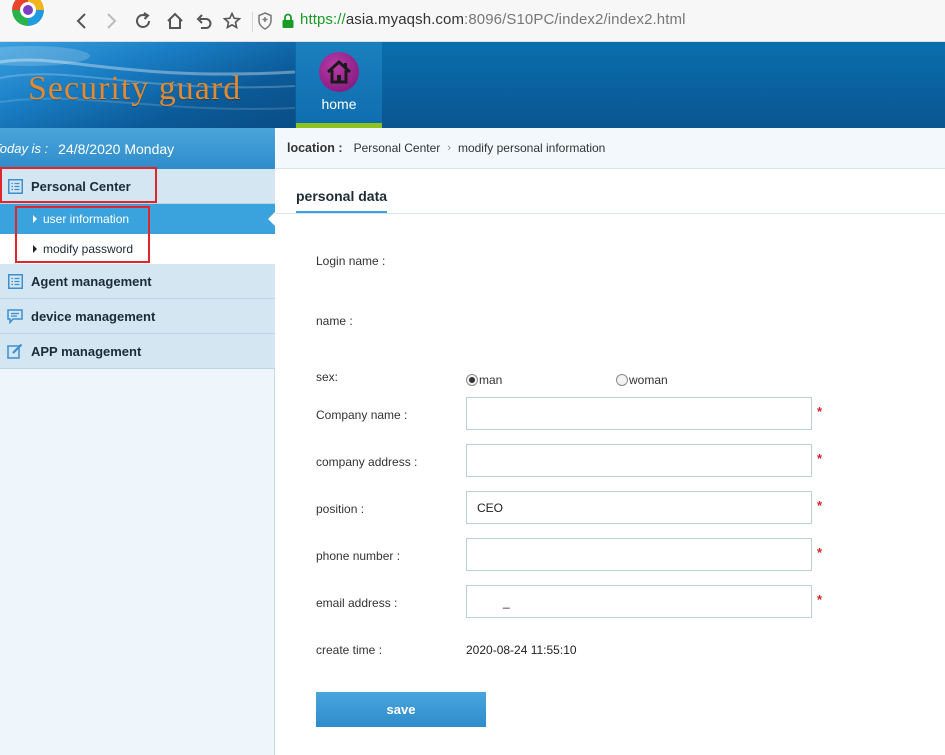 Image resolution: width=945 pixels, height=755 pixels. I want to click on sex-radio-man: man, so click(484, 380).